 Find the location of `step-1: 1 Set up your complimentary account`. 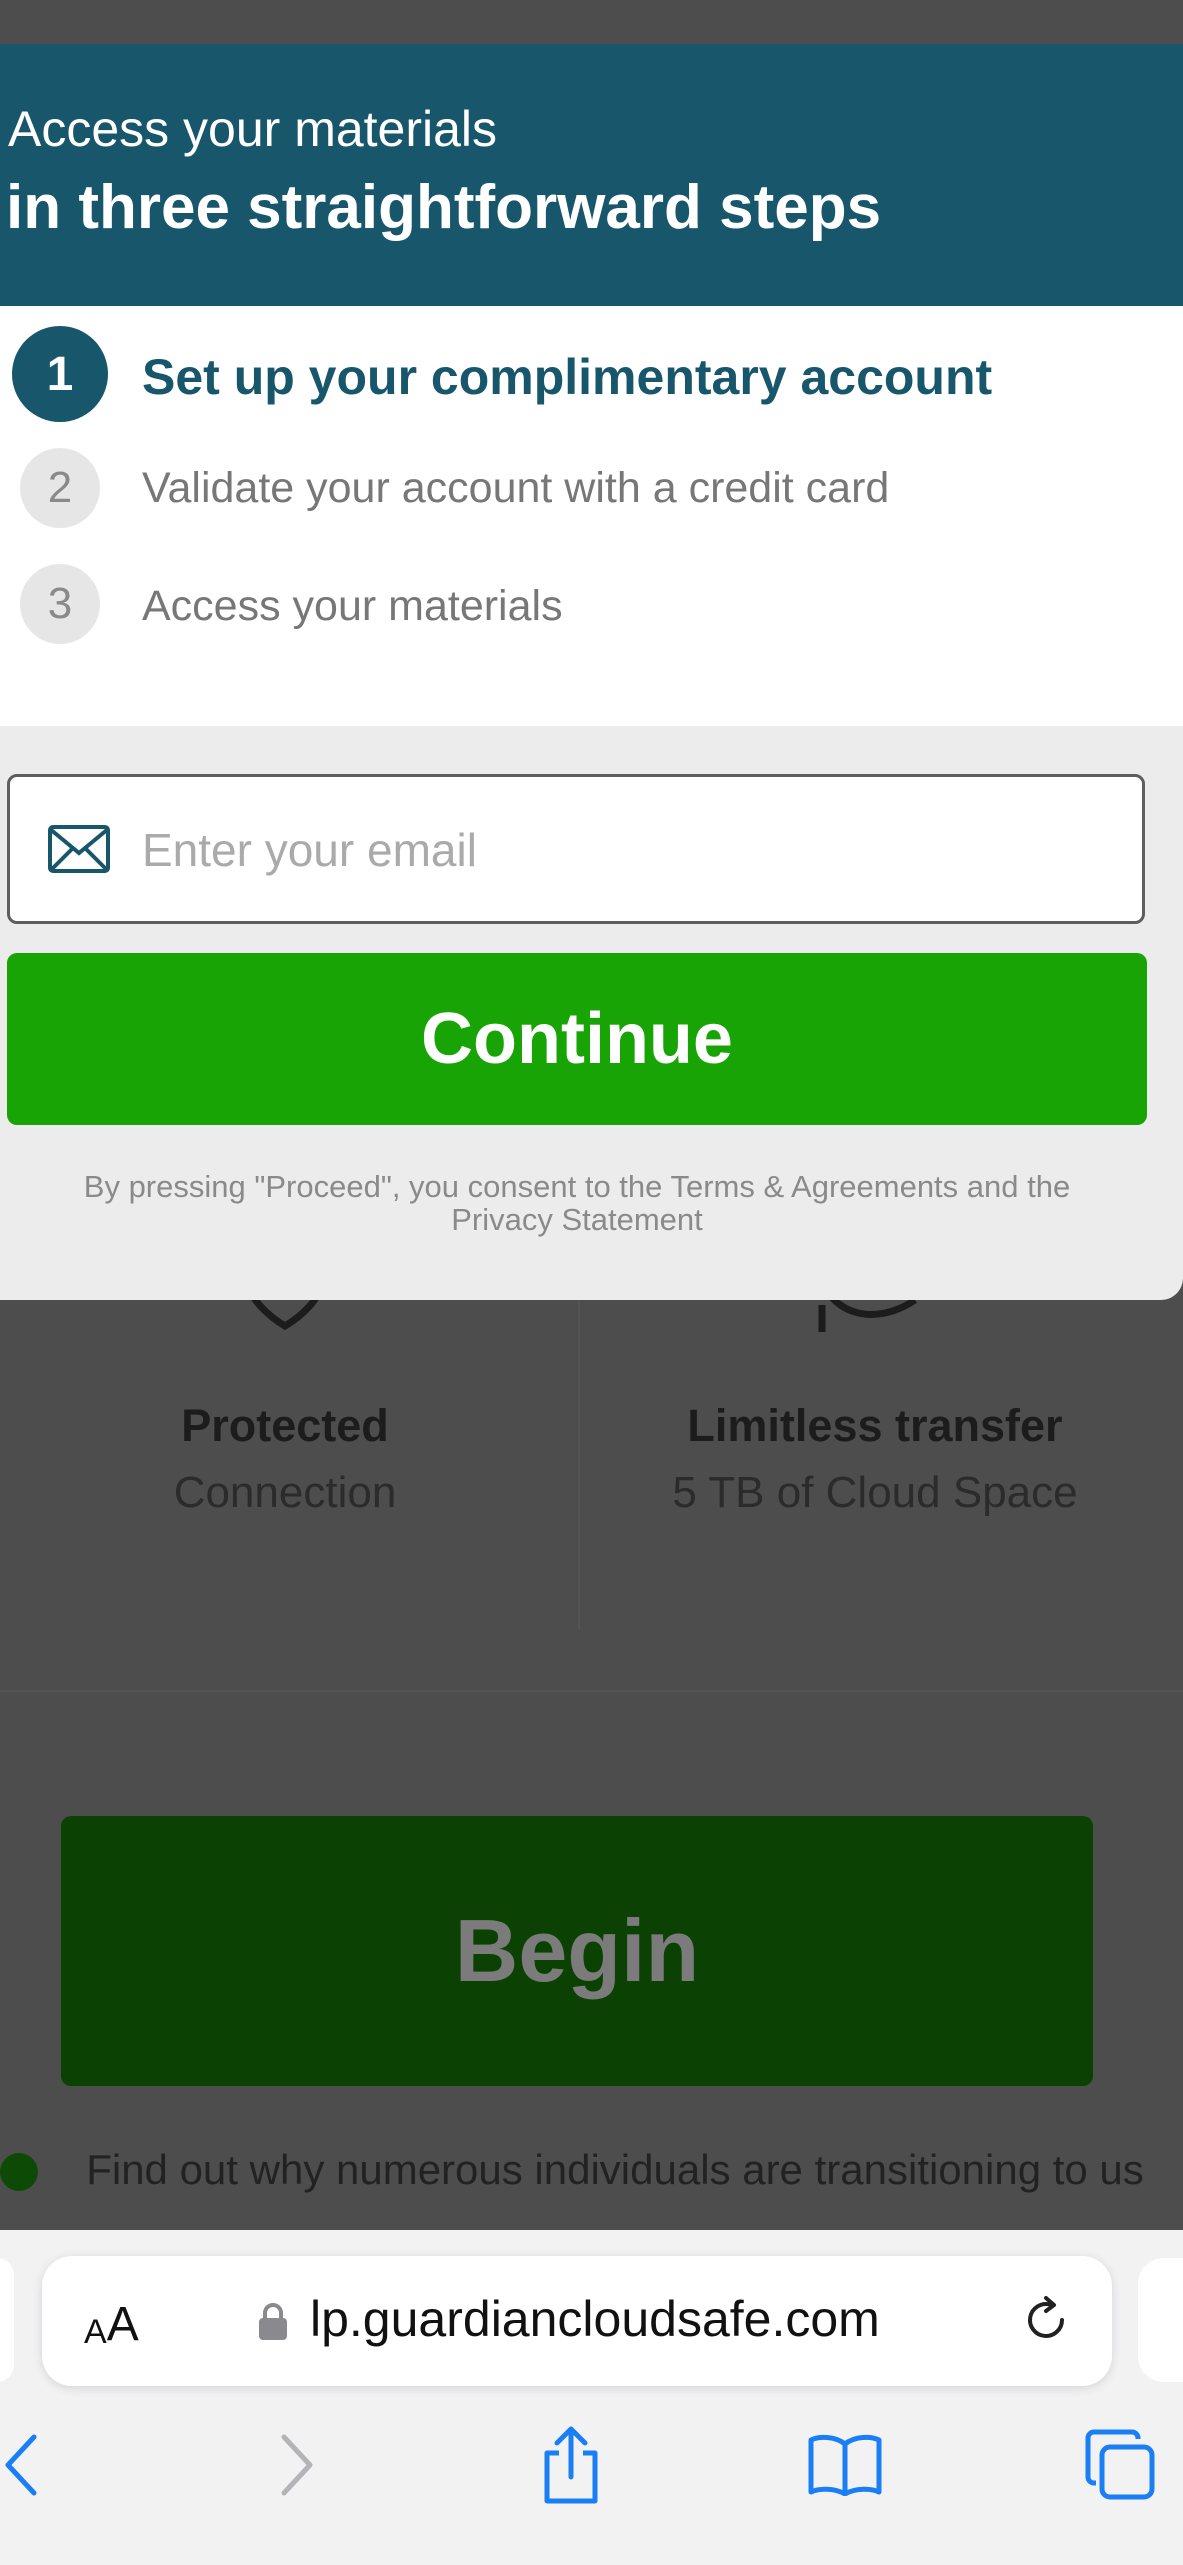

step-1: 1 Set up your complimentary account is located at coordinates (591, 376).